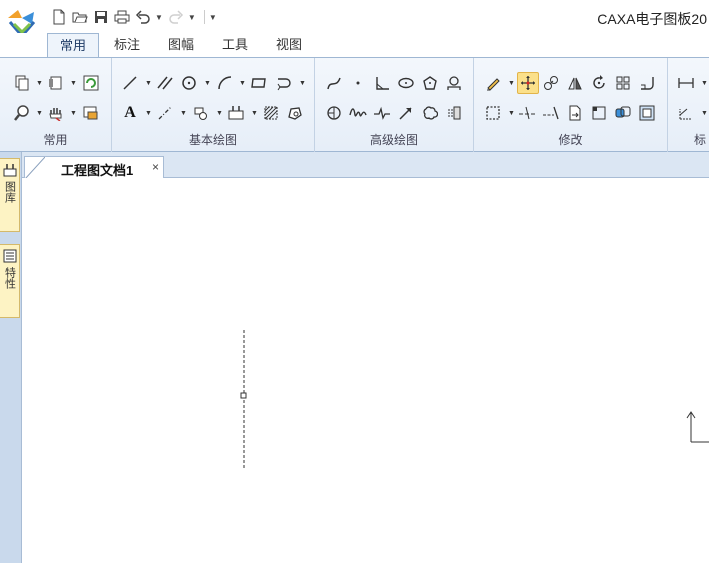 The image size is (709, 563). Describe the element at coordinates (704, 113) in the screenshot. I see `coordinate-dropdown-icon: ▼` at that location.